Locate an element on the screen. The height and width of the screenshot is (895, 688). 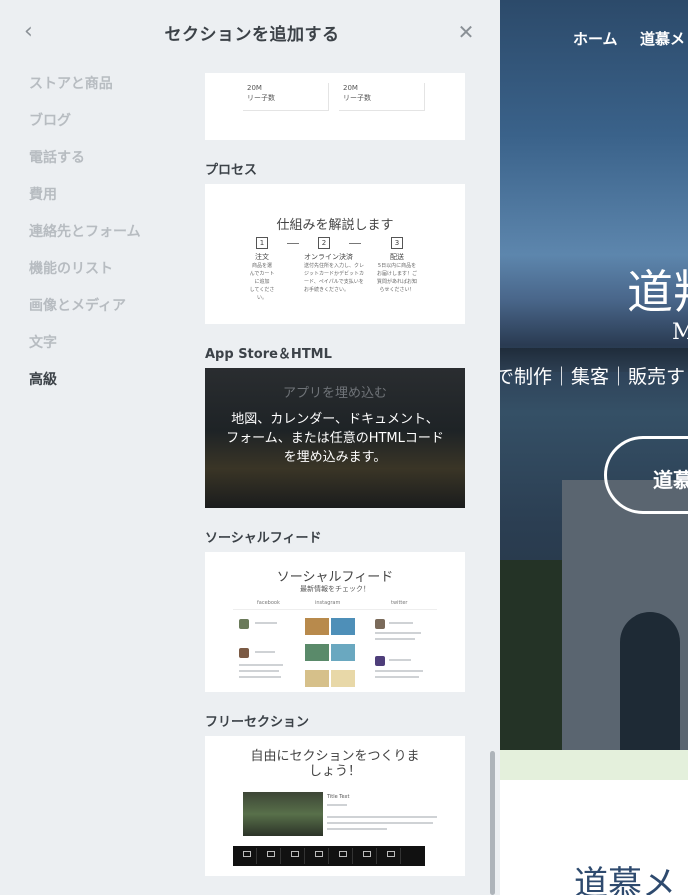
hero-title: 道叛 is located at coordinates (657, 292).